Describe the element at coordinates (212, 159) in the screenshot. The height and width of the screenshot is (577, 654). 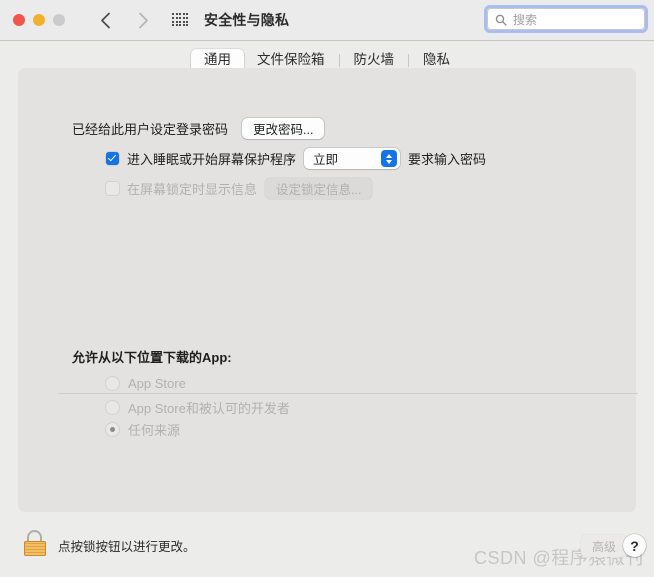
I see `require-password-prefix-label: 进入睡眠或开始屏幕保护程序` at that location.